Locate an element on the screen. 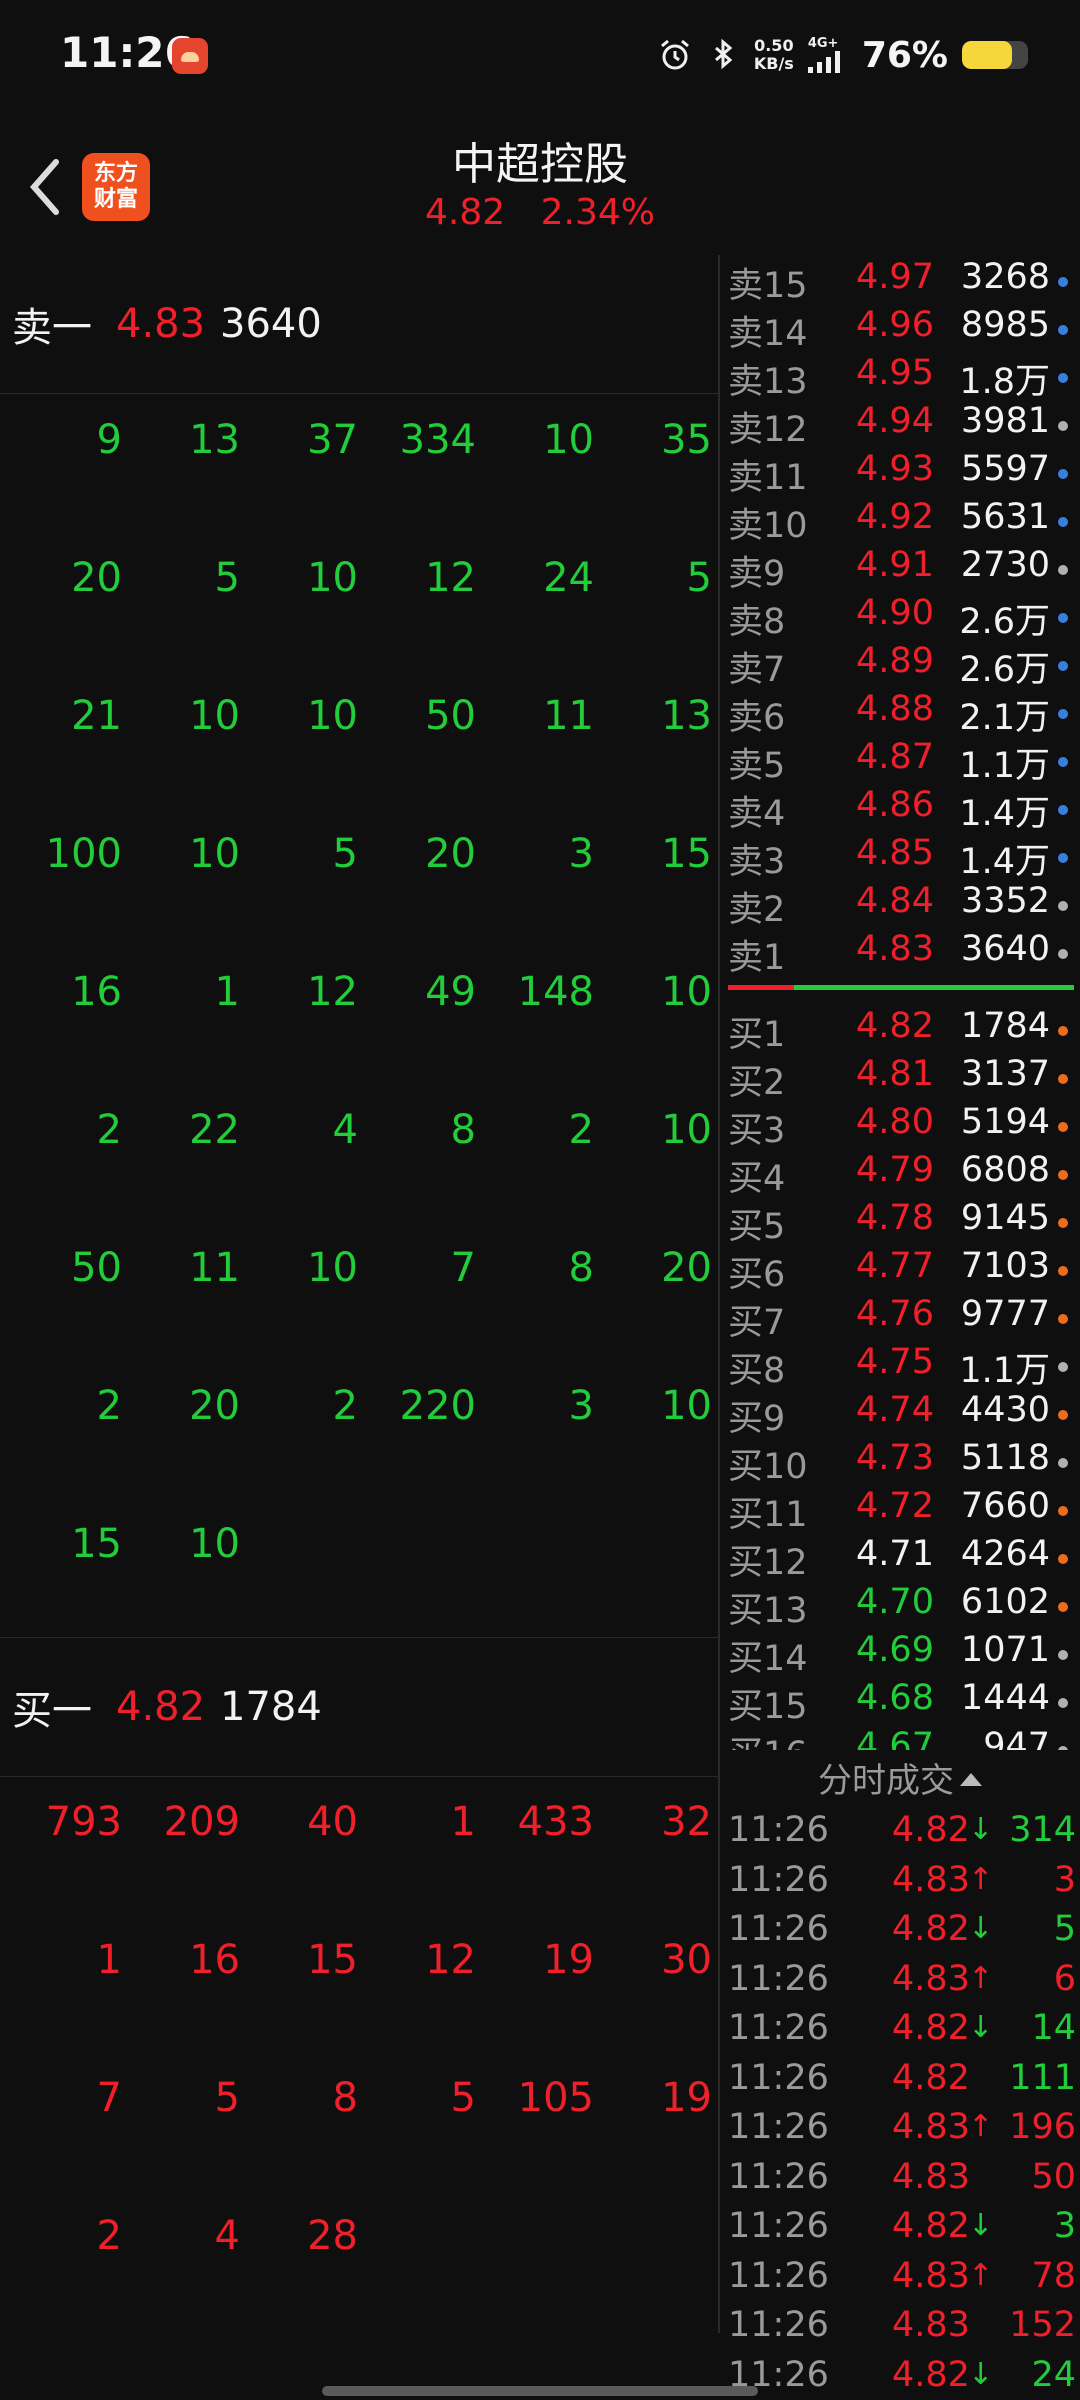 Image resolution: width=1080 pixels, height=2400 pixels. ask-level-row: 卖11 4.93 5597 is located at coordinates (900, 473).